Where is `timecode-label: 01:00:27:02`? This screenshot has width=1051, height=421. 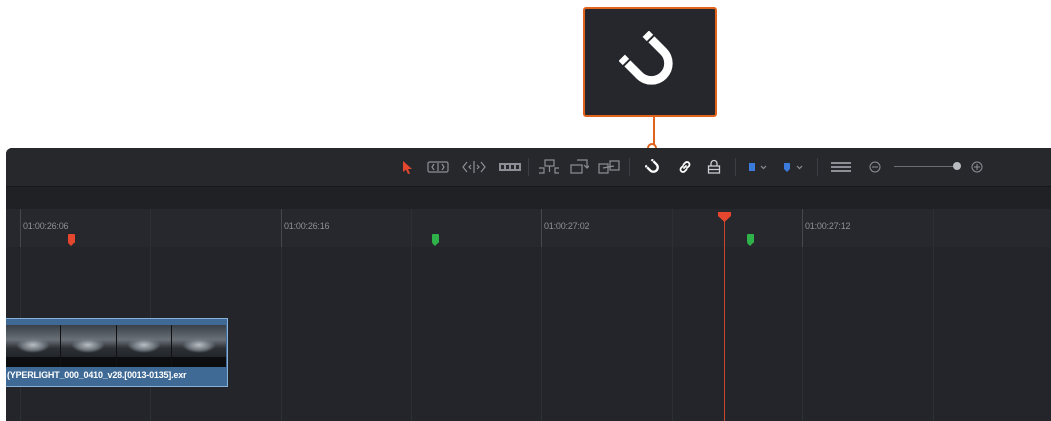
timecode-label: 01:00:27:02 is located at coordinates (567, 226).